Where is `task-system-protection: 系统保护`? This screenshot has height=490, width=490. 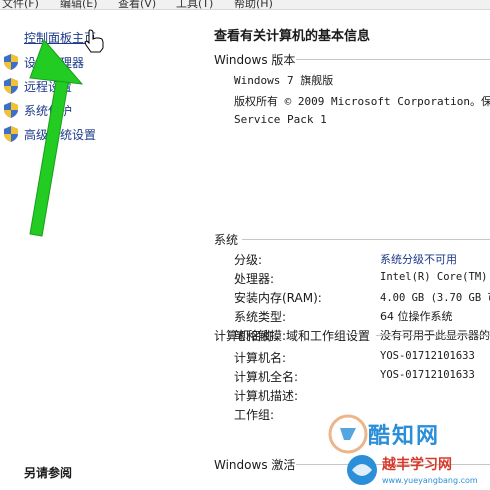
task-system-protection: 系统保护 is located at coordinates (38, 110).